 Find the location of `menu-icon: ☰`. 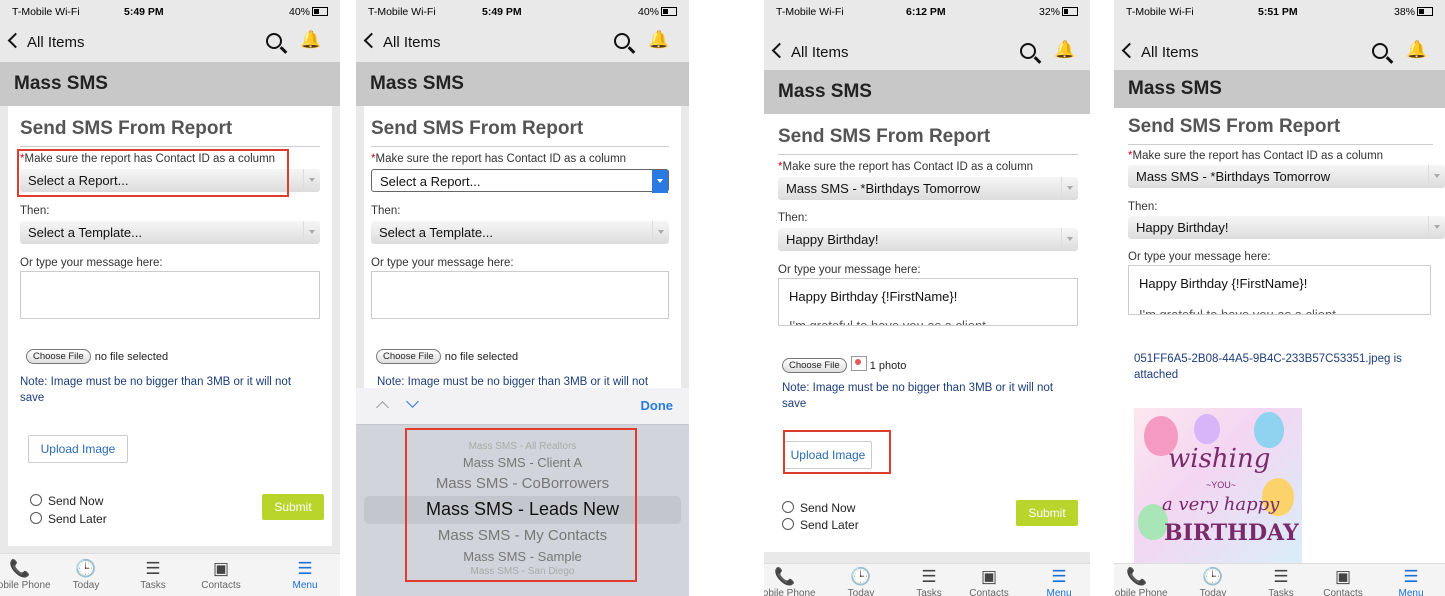

menu-icon: ☰ is located at coordinates (1411, 576).